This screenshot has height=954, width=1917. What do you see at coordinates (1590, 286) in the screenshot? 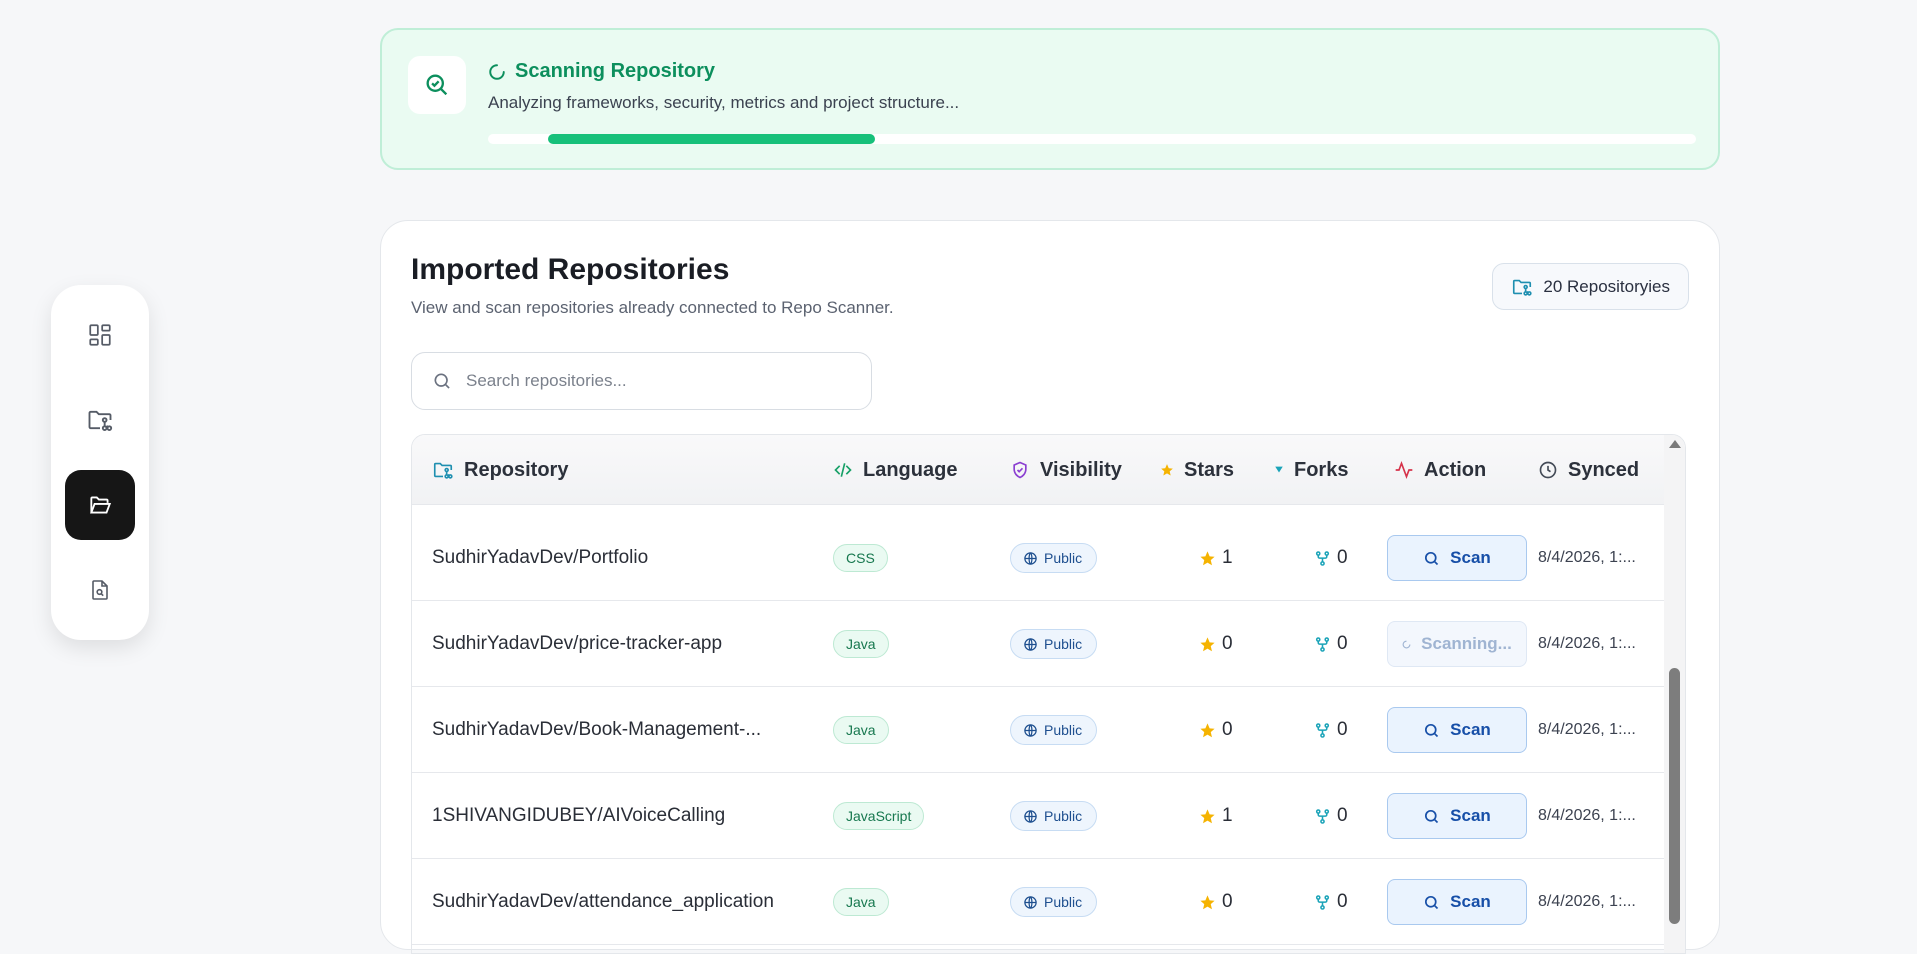
I see `repository-count-badge: 20 Repositoryies` at bounding box center [1590, 286].